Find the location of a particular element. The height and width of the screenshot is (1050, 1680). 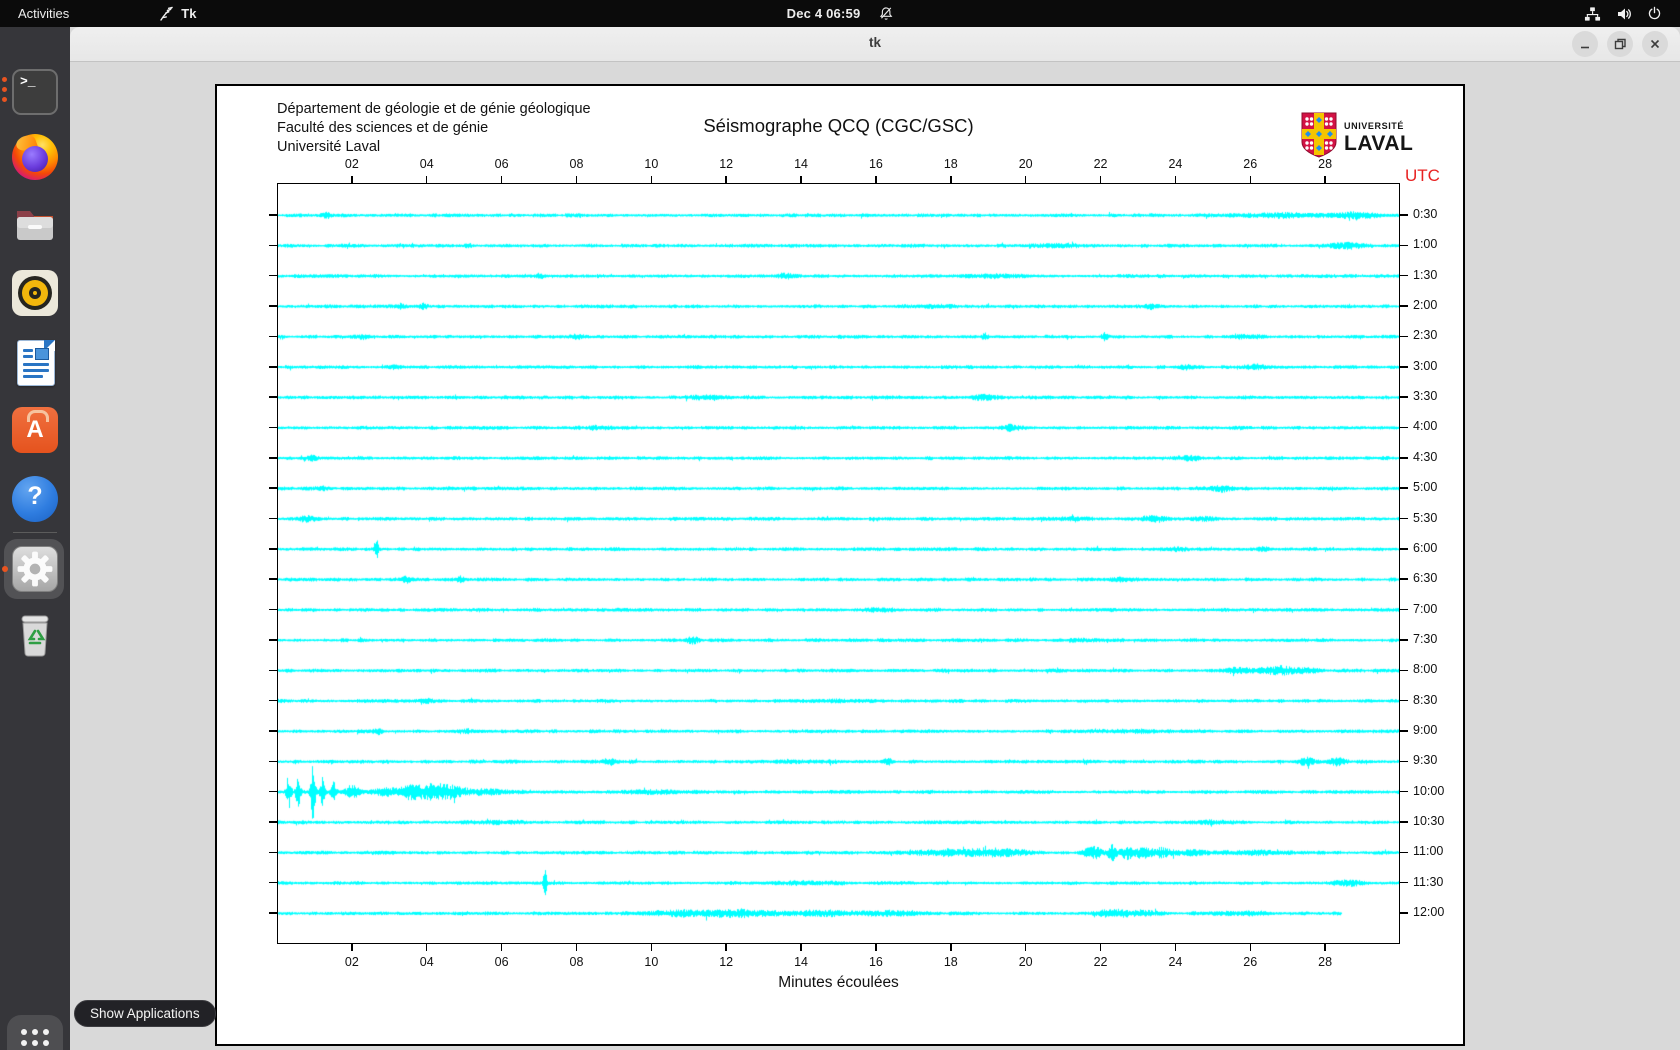

dock-item-rhythmbox is located at coordinates (35, 293).